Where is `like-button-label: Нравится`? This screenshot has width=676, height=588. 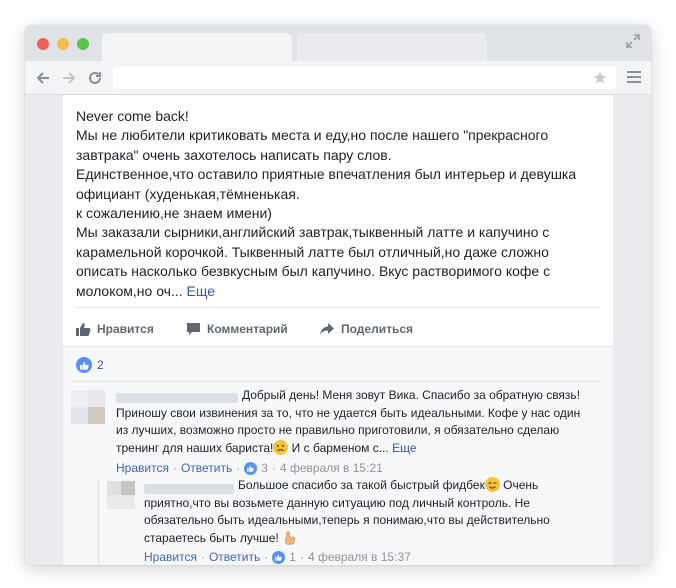
like-button-label: Нравится is located at coordinates (125, 329).